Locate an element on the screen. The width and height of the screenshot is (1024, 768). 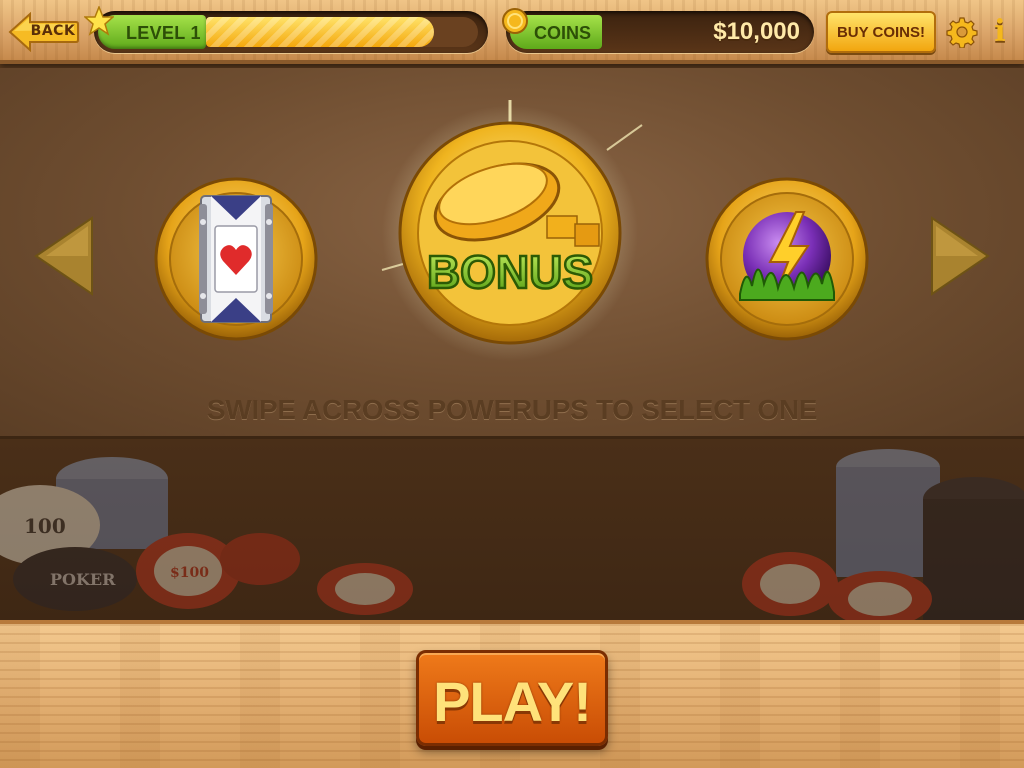
powerup-hint: SWIPE ACROSS POWERUPS TO SELECT ONE is located at coordinates (512, 409).